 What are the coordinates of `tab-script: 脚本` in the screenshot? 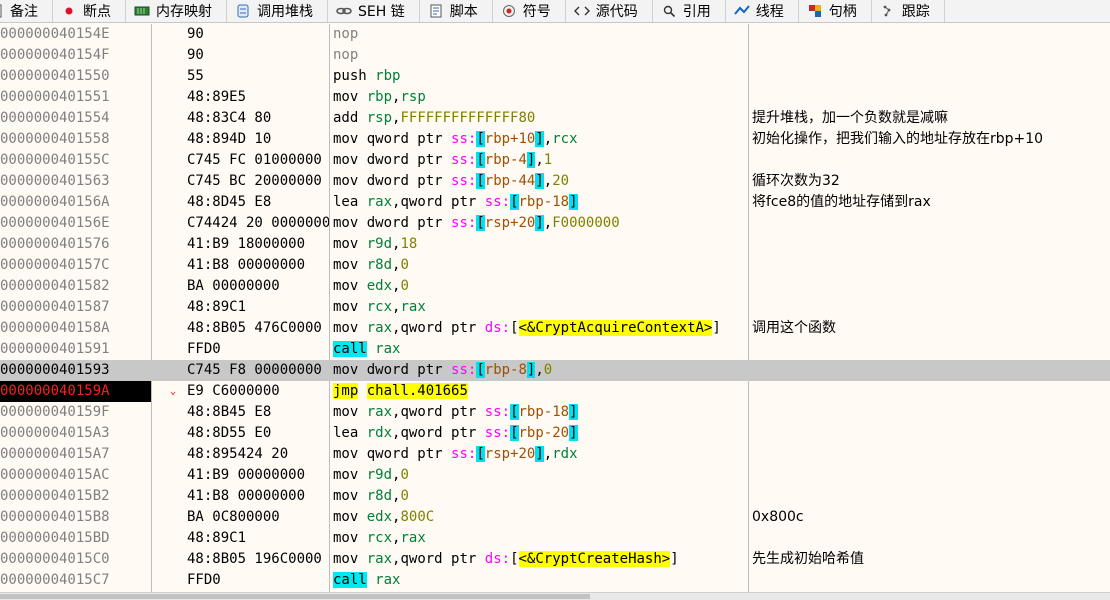 It's located at (456, 11).